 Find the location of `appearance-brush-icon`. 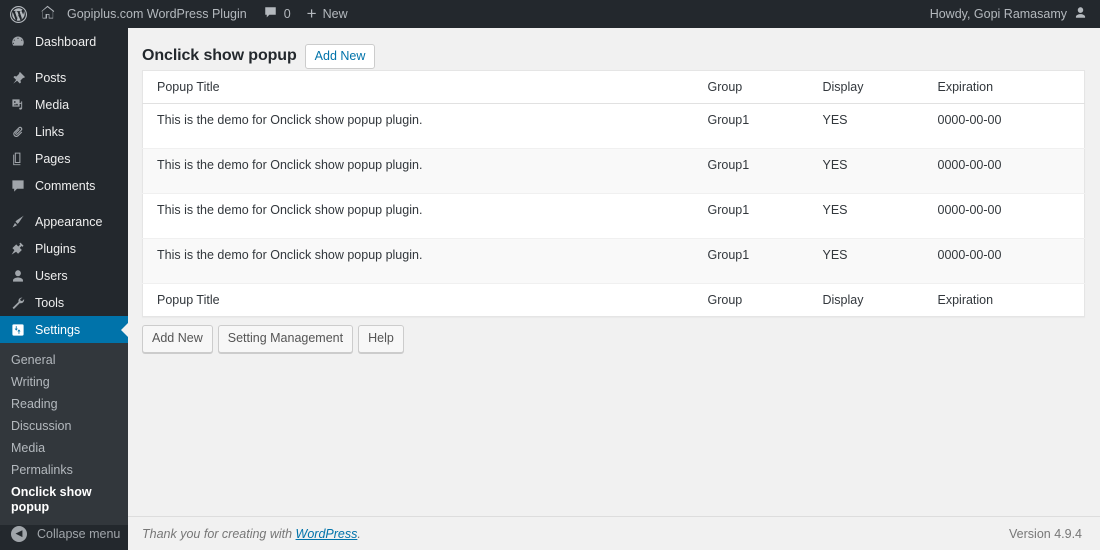

appearance-brush-icon is located at coordinates (17, 221).